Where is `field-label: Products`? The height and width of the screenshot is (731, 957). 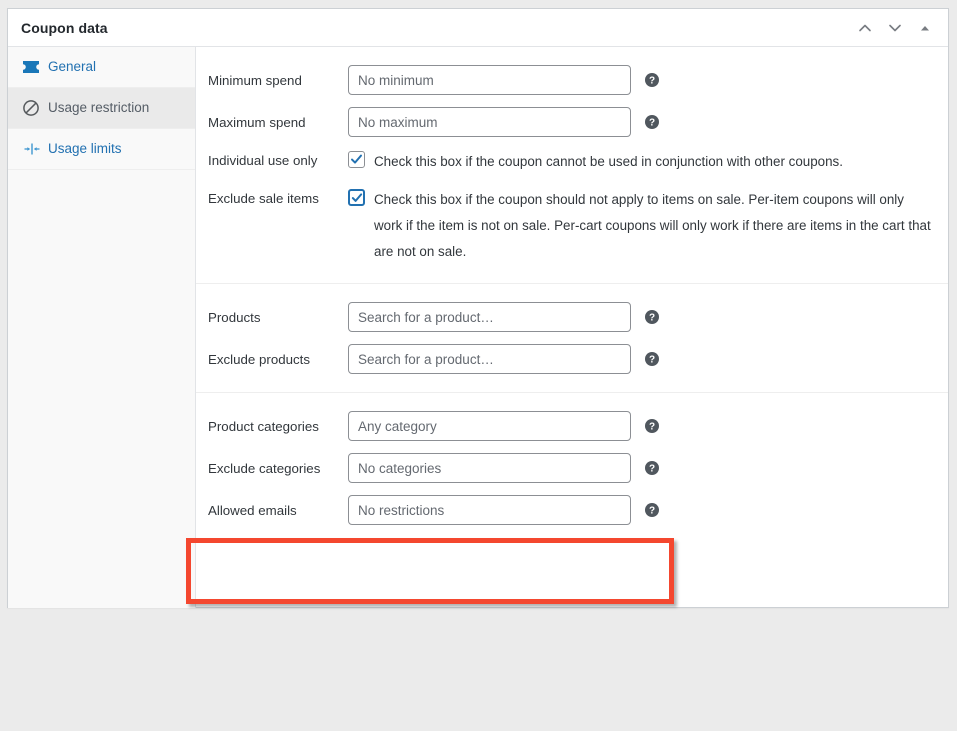
field-label: Products is located at coordinates (234, 317).